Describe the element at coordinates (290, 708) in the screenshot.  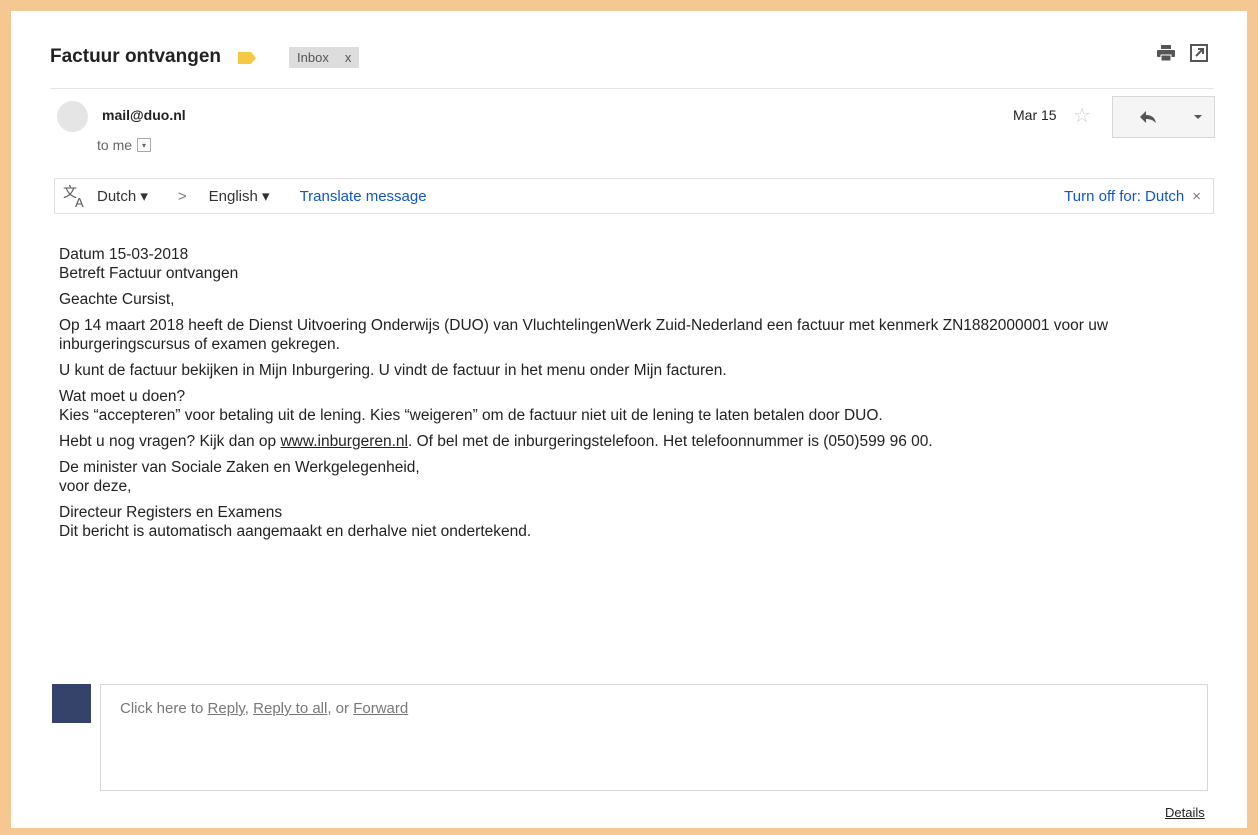
I see `reply-all-link: Reply to all` at that location.